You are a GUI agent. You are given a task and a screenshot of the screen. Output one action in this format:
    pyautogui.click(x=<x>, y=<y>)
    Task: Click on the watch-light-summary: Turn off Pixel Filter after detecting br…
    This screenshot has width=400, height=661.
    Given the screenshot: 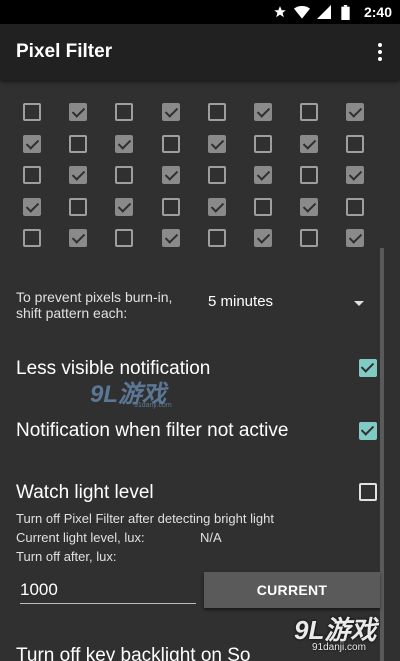 What is the action you would take?
    pyautogui.click(x=145, y=518)
    